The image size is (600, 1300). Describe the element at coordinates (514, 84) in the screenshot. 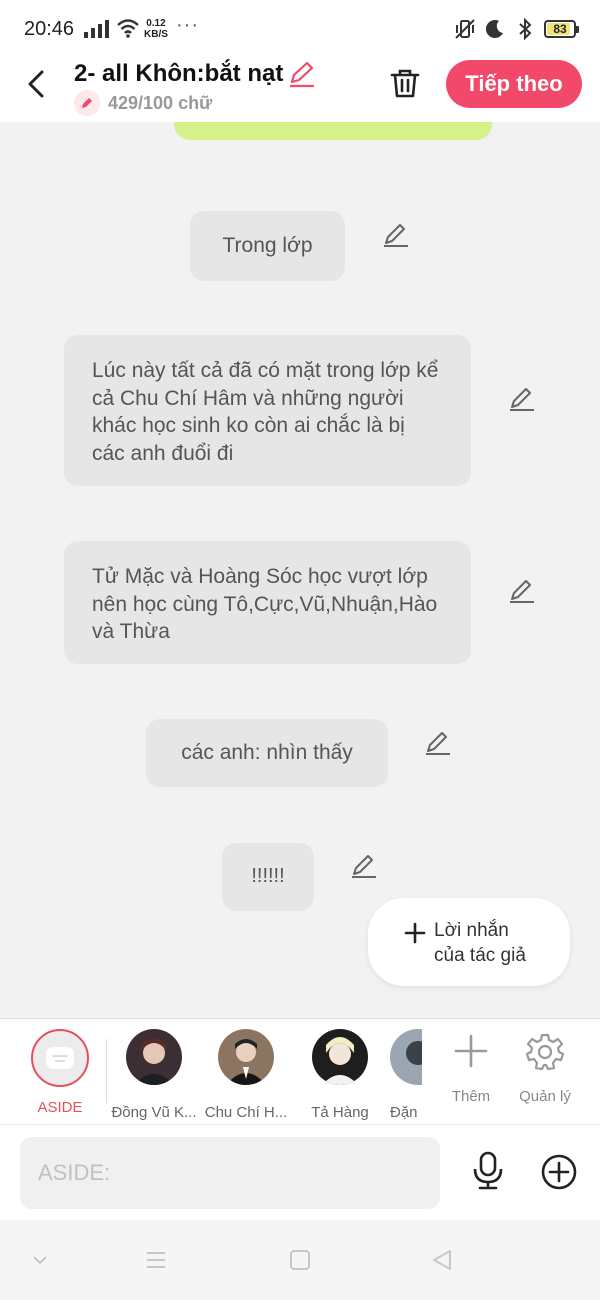

I see `next-button: Tiếp theo` at that location.